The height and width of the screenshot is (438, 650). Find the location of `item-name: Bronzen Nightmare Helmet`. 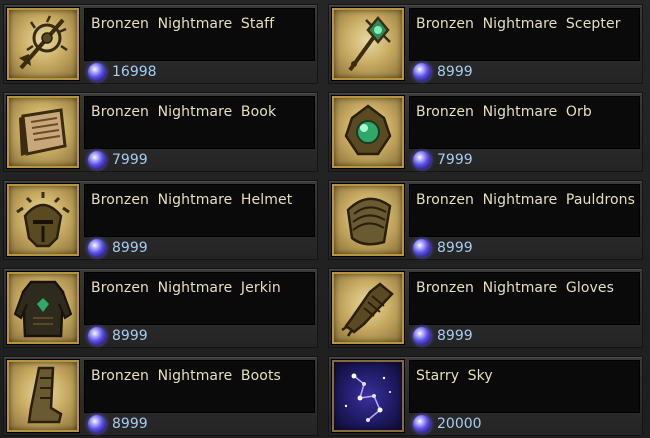

item-name: Bronzen Nightmare Helmet is located at coordinates (192, 200).